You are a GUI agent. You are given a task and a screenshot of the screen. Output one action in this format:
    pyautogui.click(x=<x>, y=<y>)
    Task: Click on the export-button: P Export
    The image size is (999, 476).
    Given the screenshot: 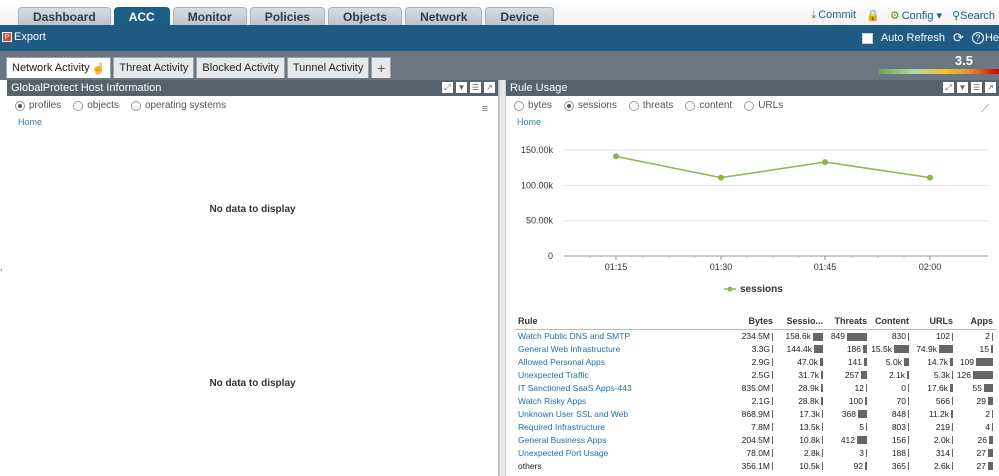 What is the action you would take?
    pyautogui.click(x=24, y=37)
    